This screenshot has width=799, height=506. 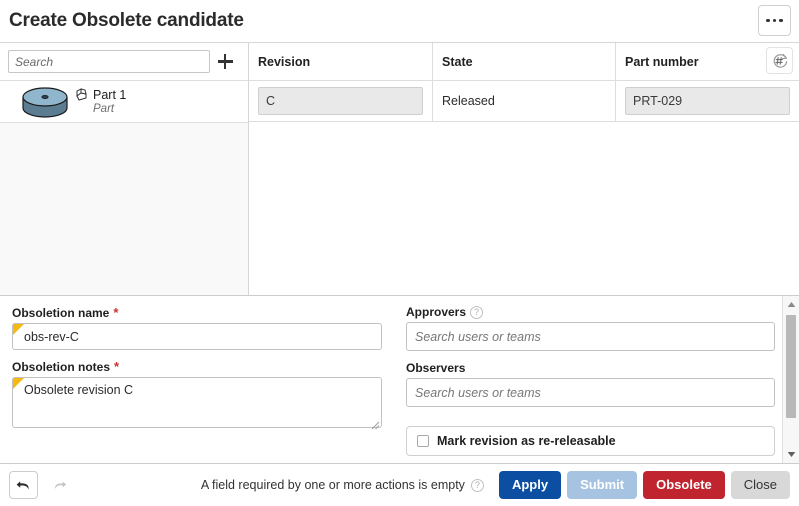 I want to click on table-row: Released, so click(x=524, y=101).